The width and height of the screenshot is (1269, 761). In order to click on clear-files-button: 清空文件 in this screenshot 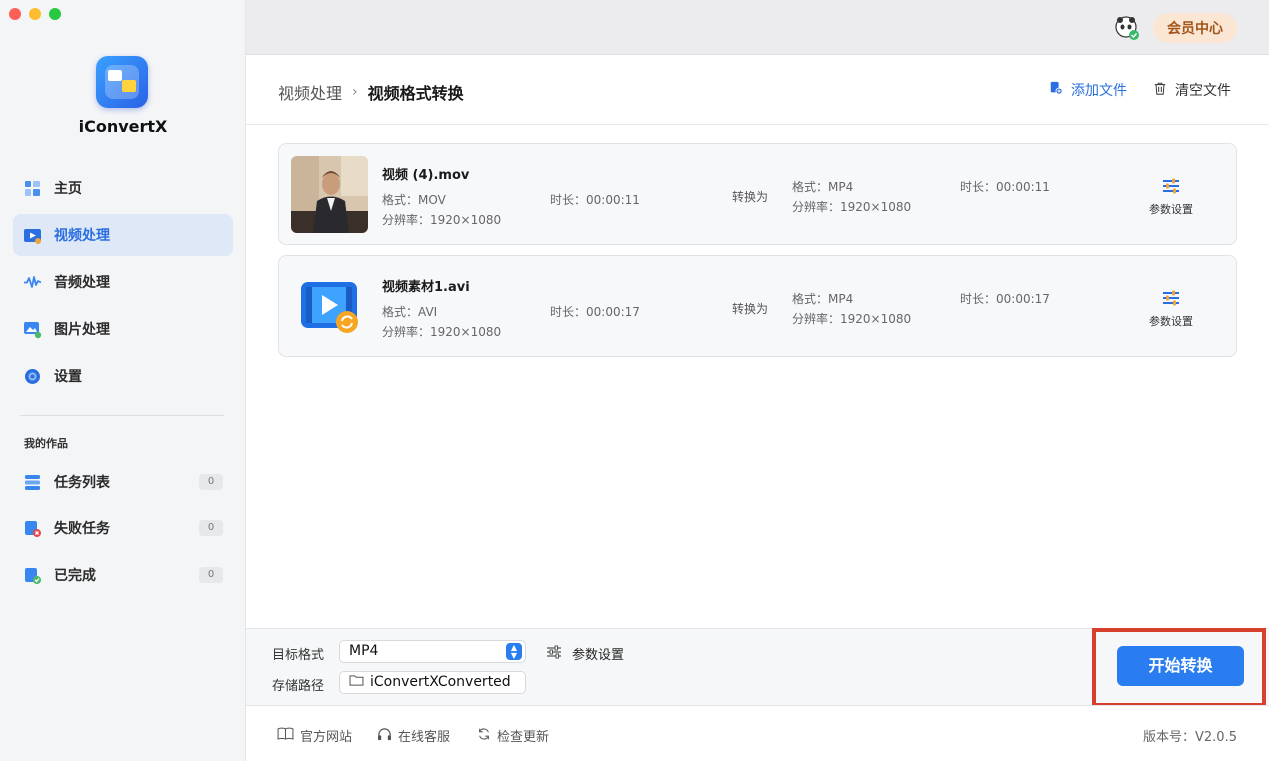, I will do `click(1192, 90)`.